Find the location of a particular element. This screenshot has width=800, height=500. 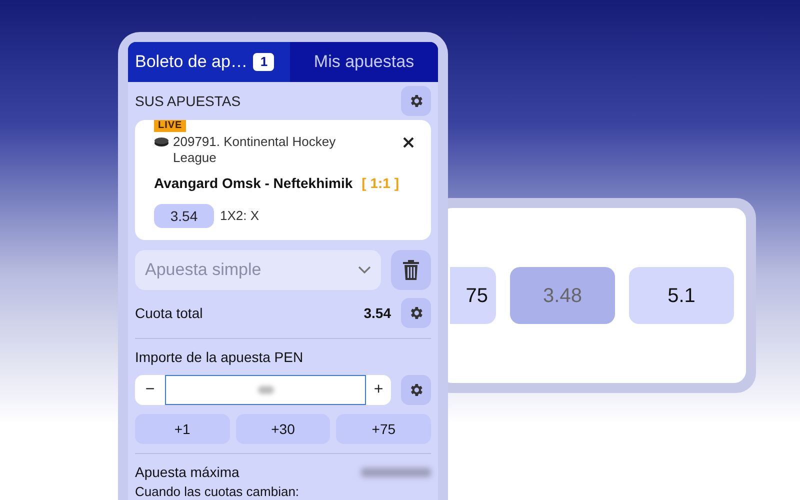

max-bet-label: Apuesta máxima is located at coordinates (187, 472).